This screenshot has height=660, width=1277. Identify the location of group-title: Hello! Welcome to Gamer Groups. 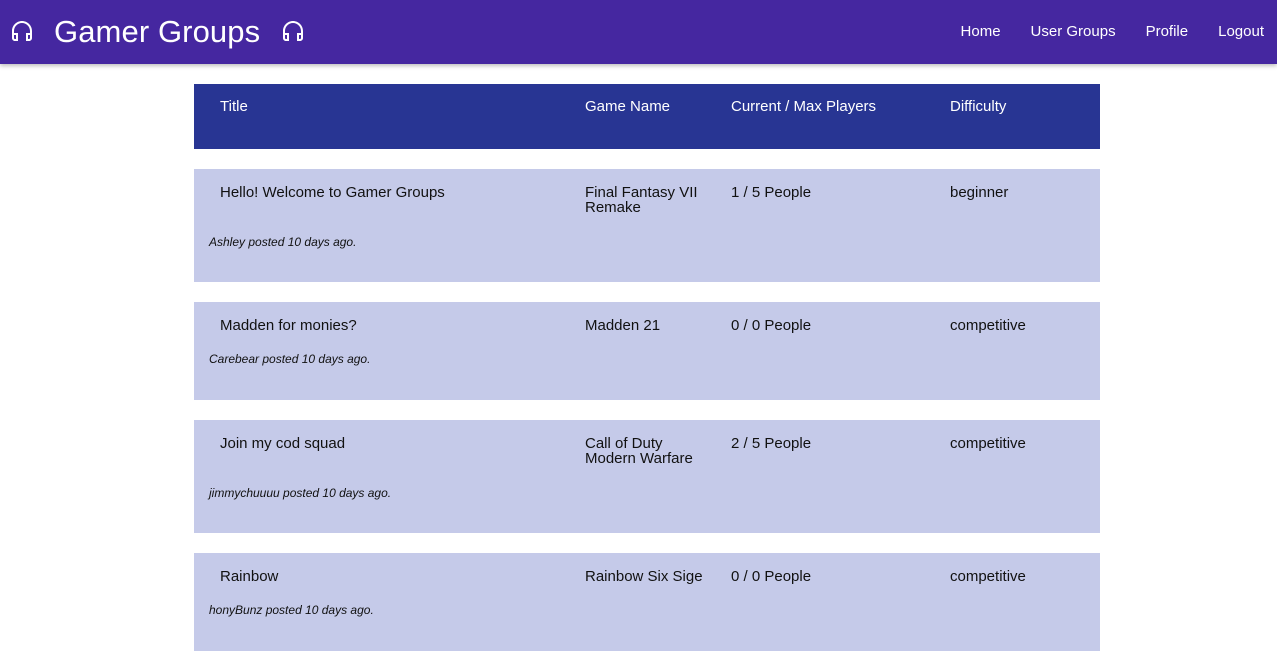
(332, 192).